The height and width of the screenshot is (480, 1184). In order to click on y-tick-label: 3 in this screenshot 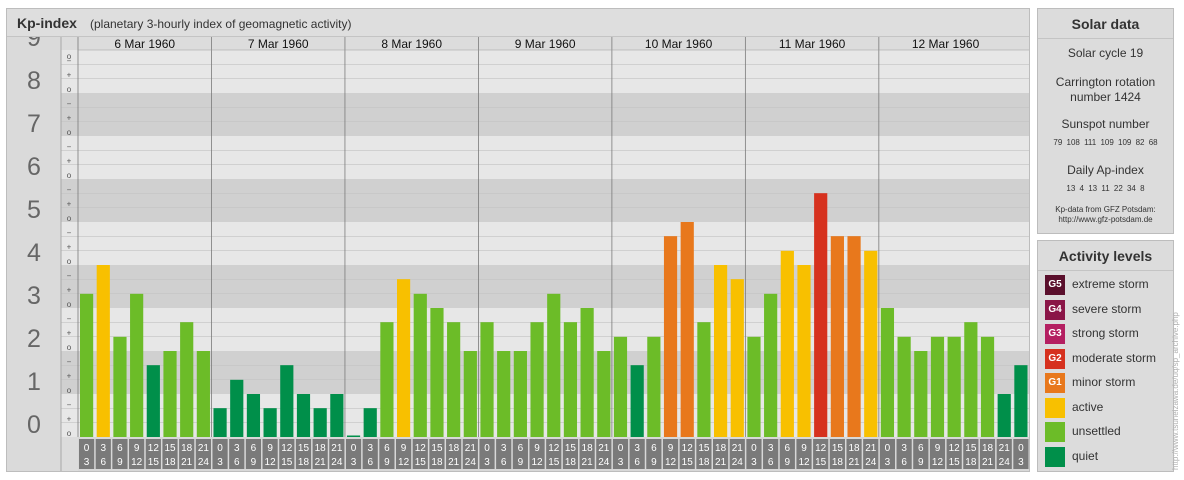, I will do `click(34, 296)`.